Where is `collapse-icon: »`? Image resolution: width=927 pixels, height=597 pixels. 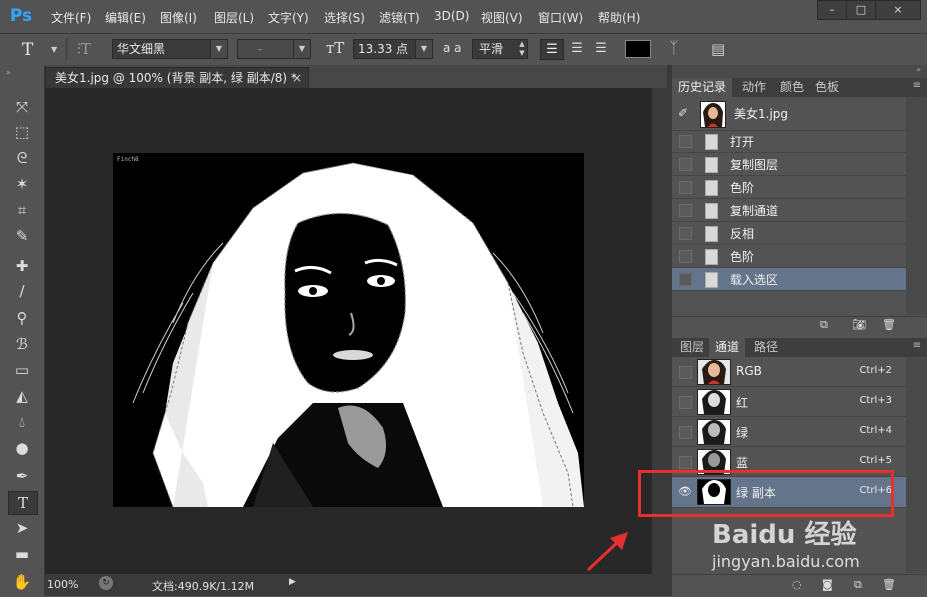 collapse-icon: » is located at coordinates (8, 72).